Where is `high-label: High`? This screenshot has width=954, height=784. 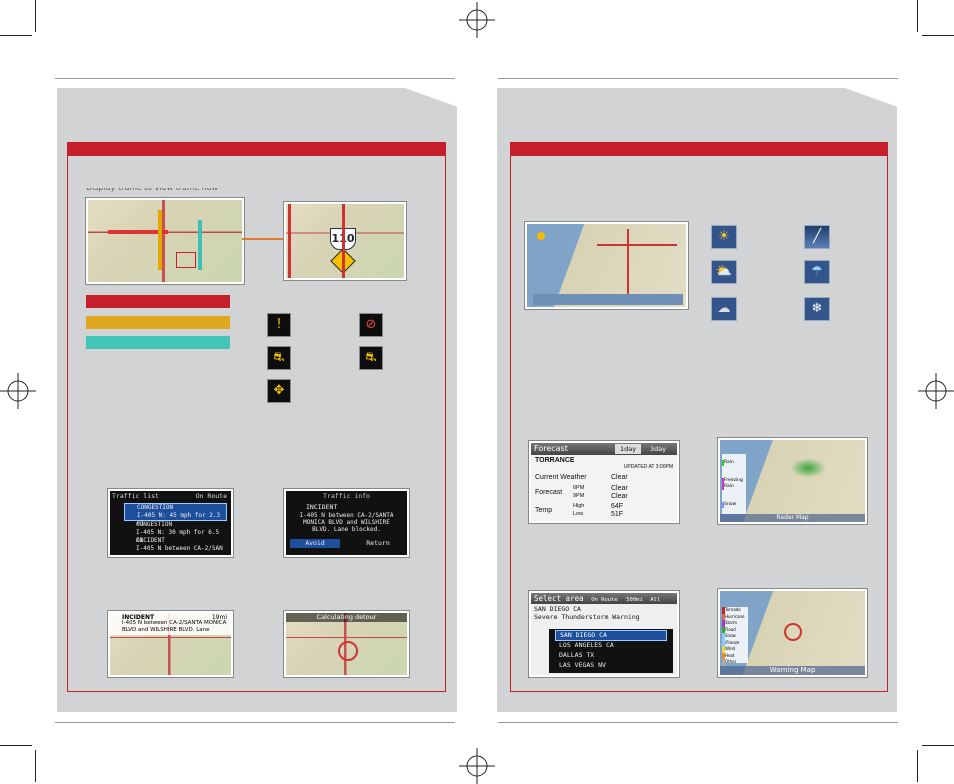 high-label: High is located at coordinates (579, 506).